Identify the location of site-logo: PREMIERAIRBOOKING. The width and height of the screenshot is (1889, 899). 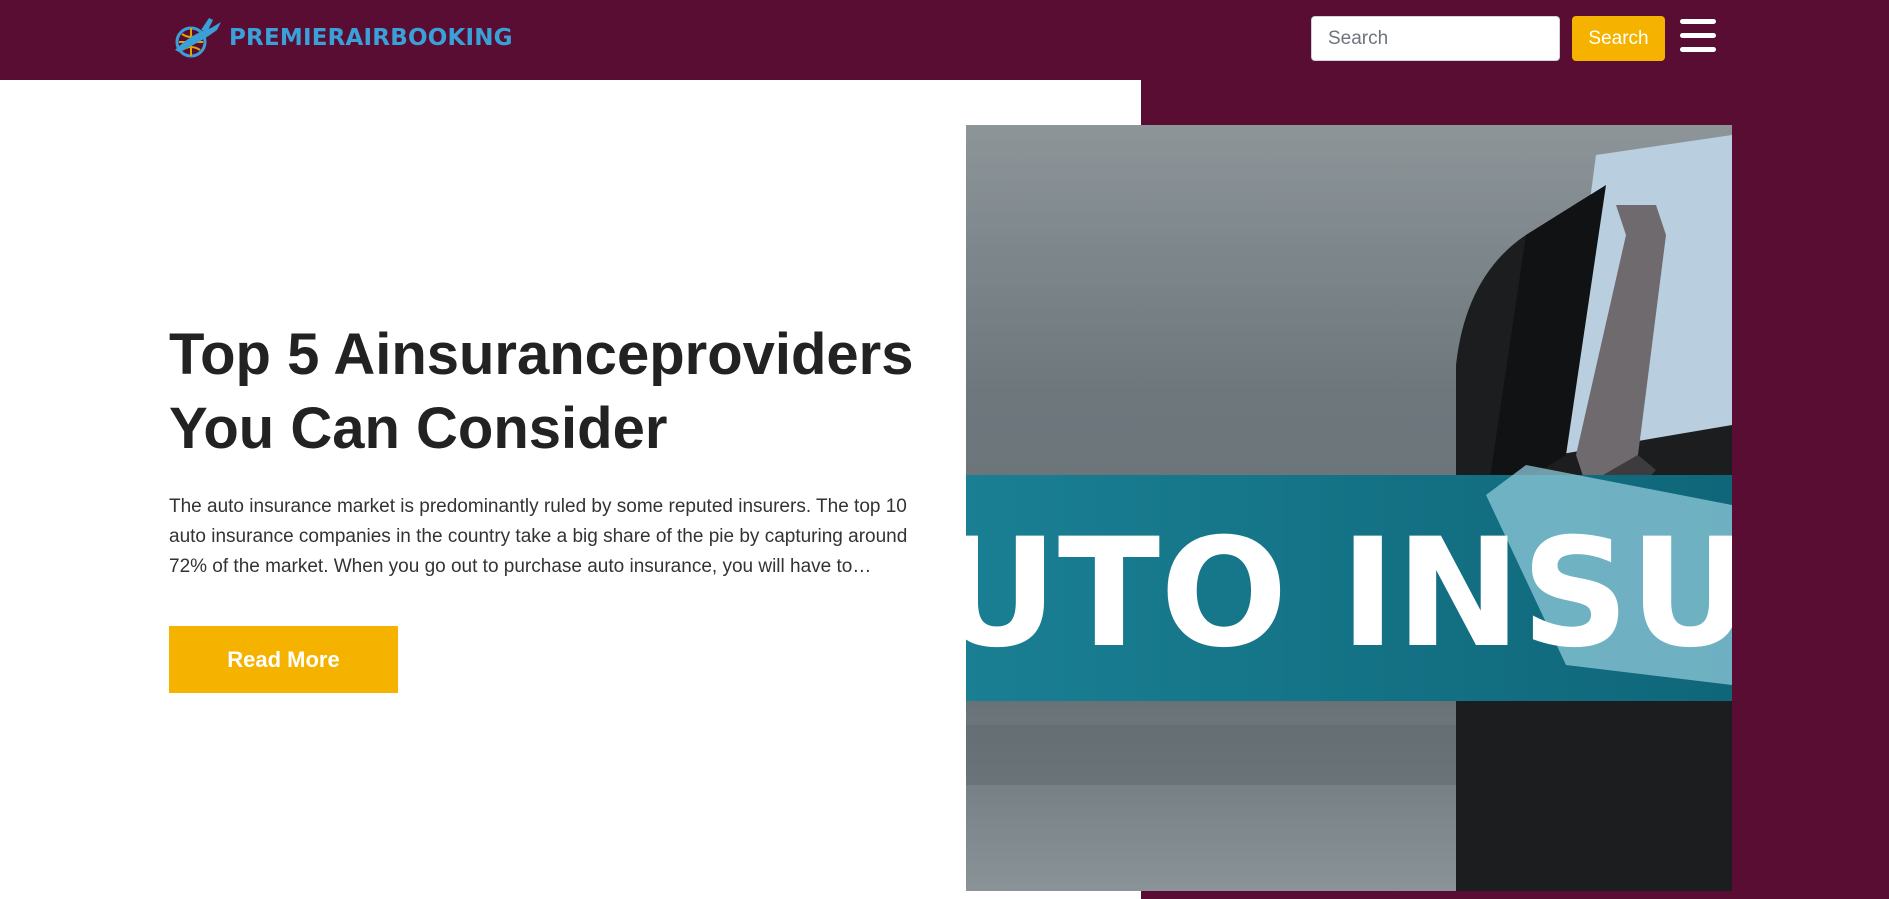
(342, 38).